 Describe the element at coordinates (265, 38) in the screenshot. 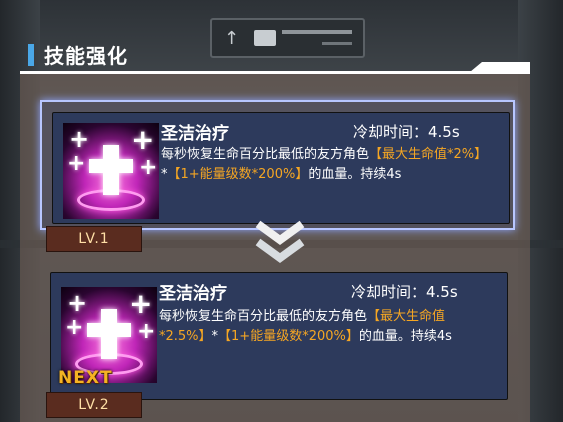

I see `sign-pictogram` at that location.